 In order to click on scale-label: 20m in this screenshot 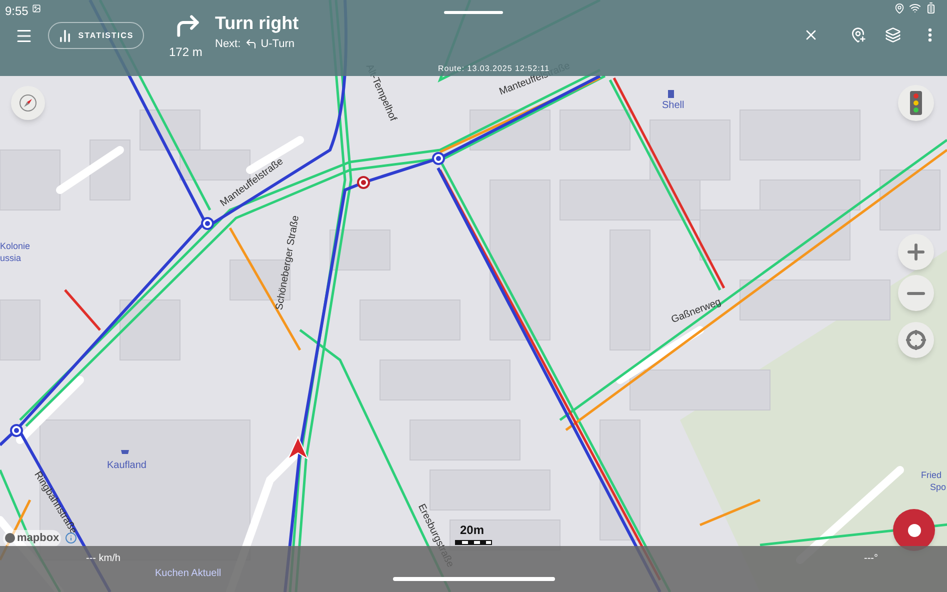, I will do `click(472, 530)`.